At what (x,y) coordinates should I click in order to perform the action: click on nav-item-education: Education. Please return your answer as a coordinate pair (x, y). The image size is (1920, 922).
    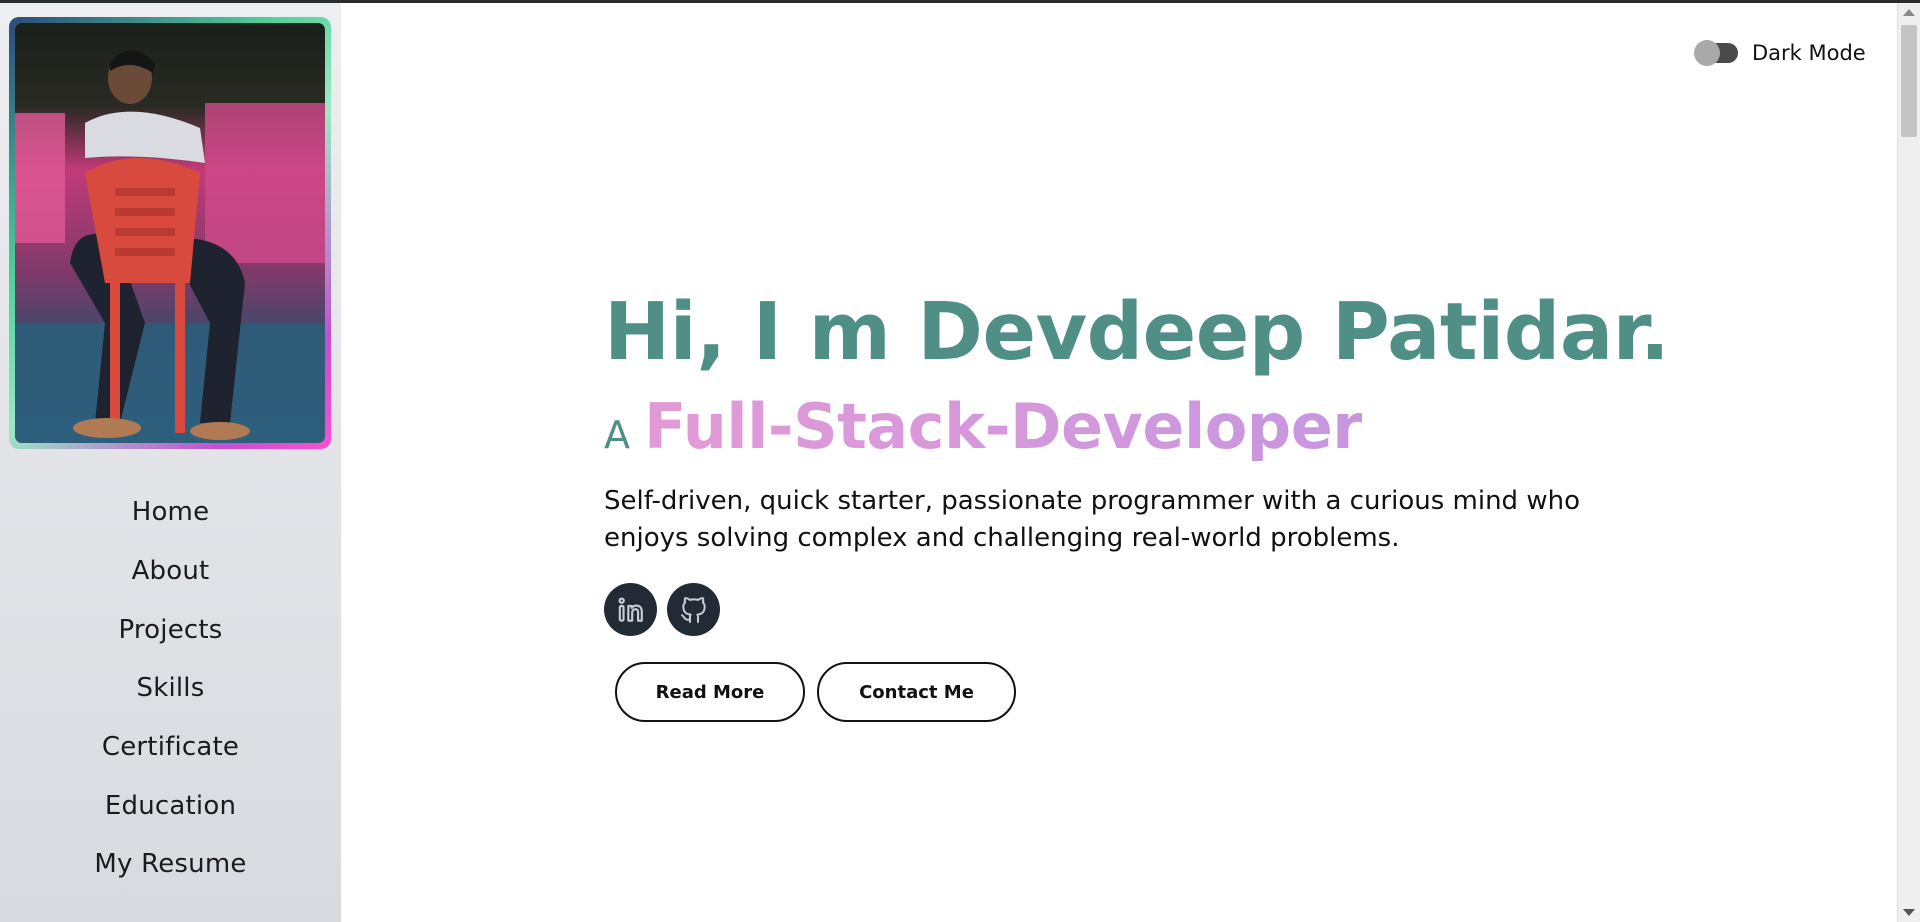
    Looking at the image, I should click on (170, 805).